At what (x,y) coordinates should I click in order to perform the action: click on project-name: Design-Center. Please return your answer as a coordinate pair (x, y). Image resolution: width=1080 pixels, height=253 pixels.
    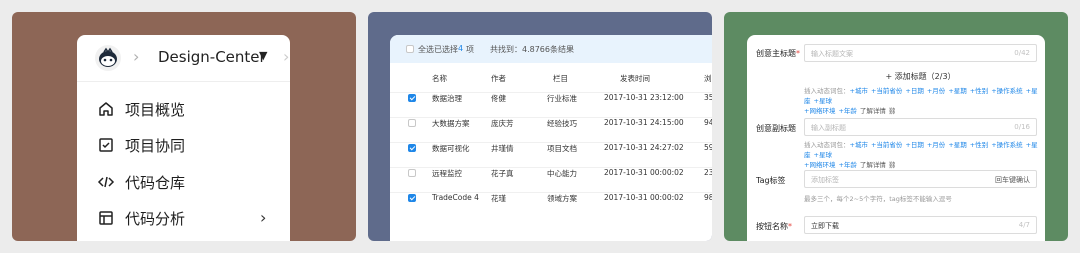
    Looking at the image, I should click on (212, 57).